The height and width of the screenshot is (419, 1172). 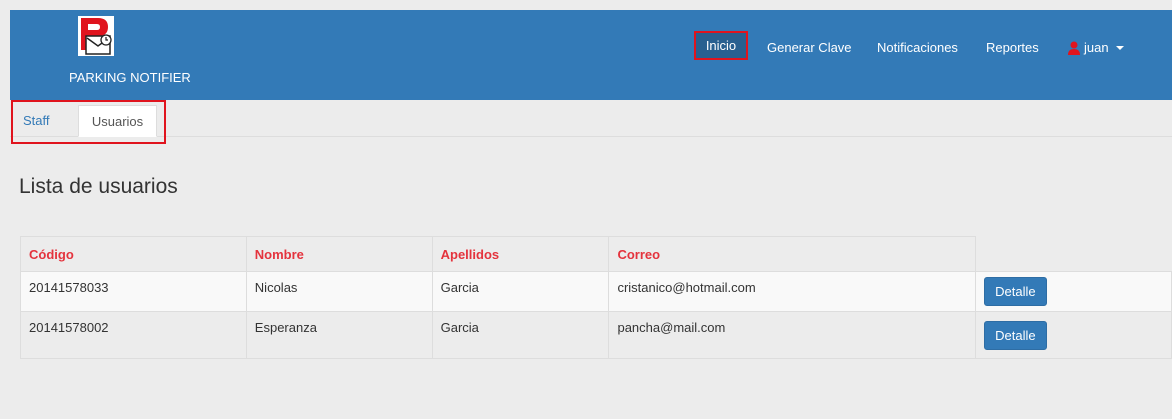 I want to click on cell-codigo: 20141578002, so click(x=133, y=335).